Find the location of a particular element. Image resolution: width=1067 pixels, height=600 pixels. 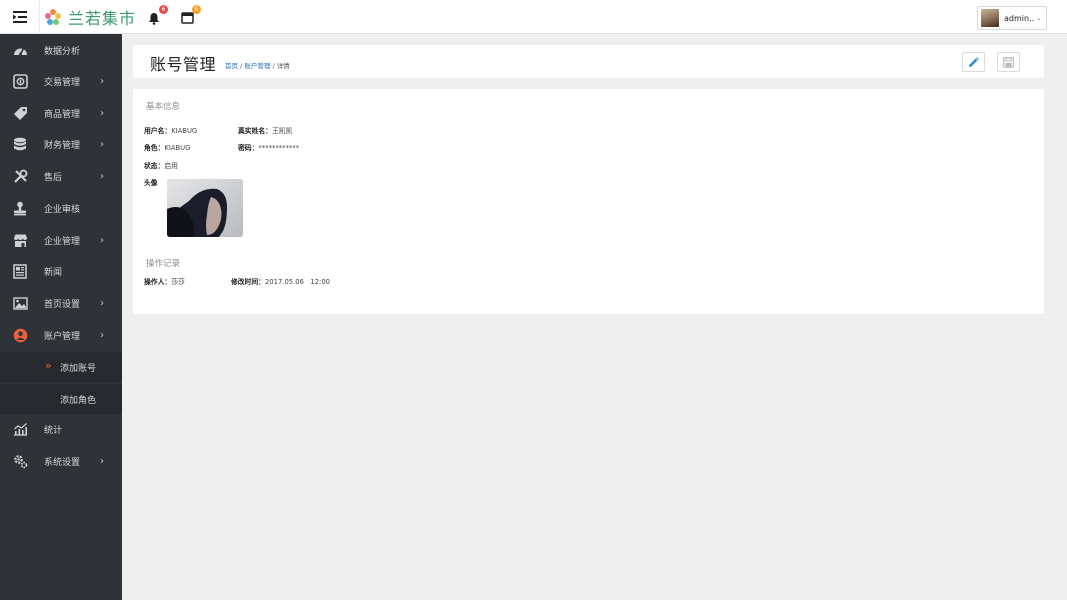

avatar-field: 头像 is located at coordinates (151, 182).